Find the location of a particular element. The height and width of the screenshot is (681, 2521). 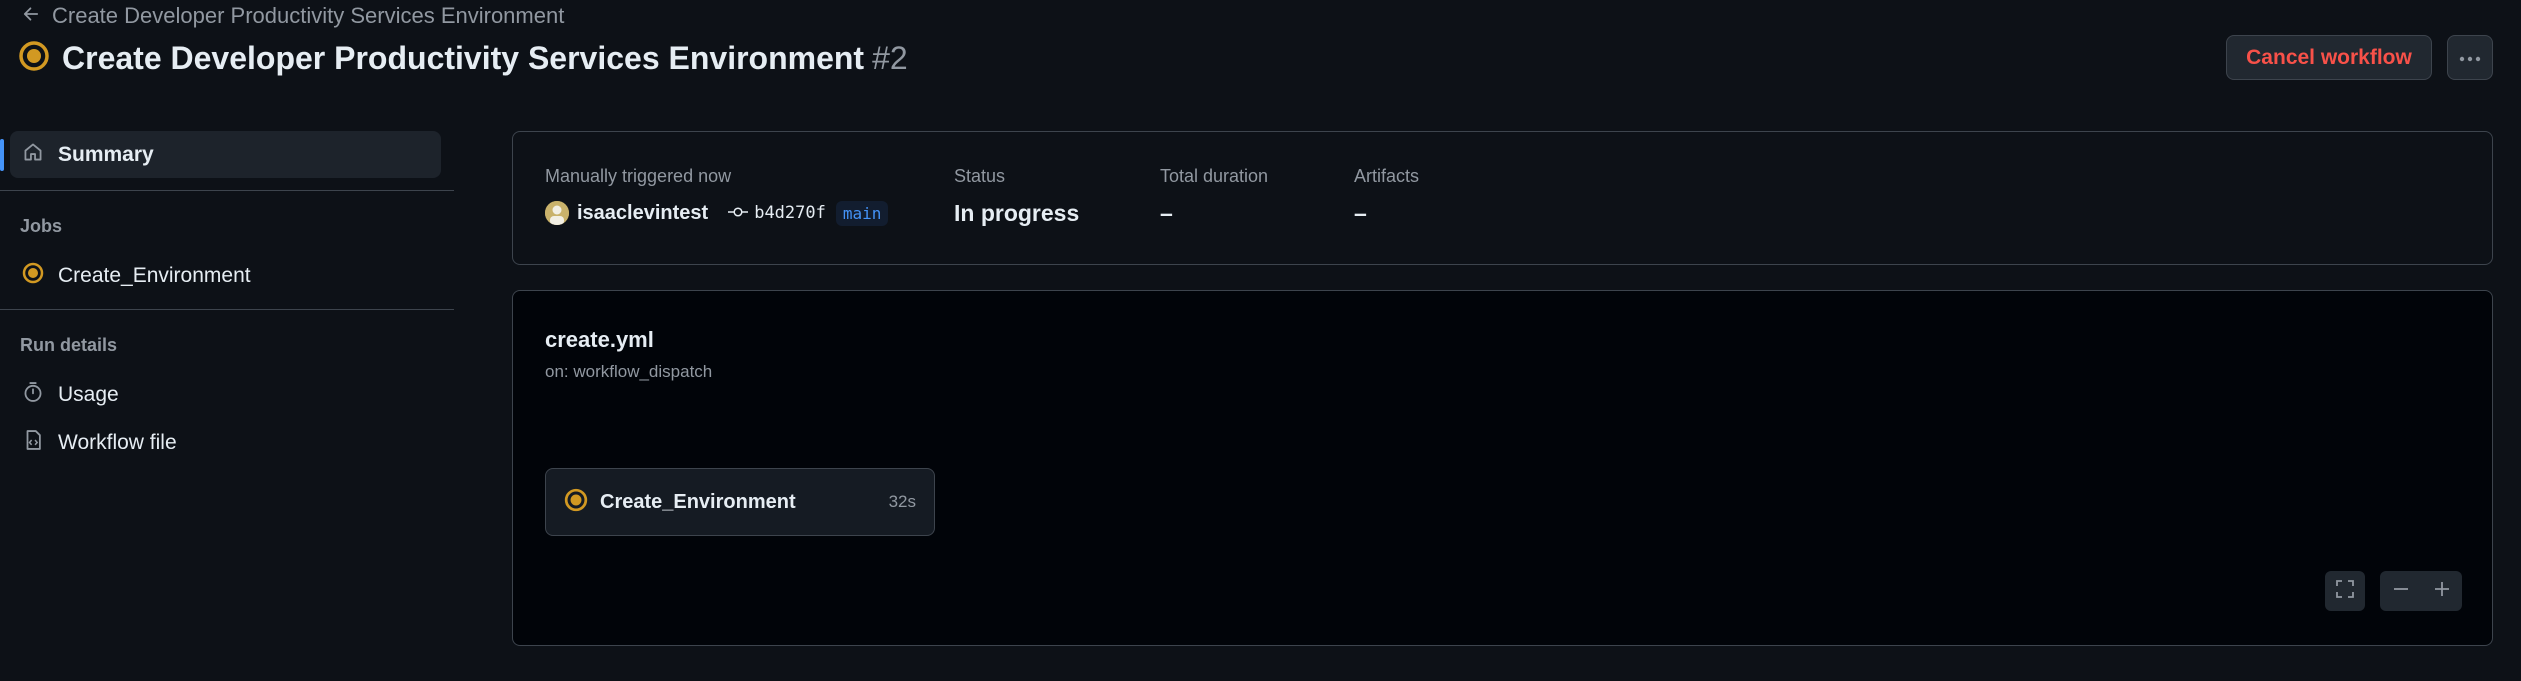

jobs-heading: Jobs is located at coordinates (41, 226).